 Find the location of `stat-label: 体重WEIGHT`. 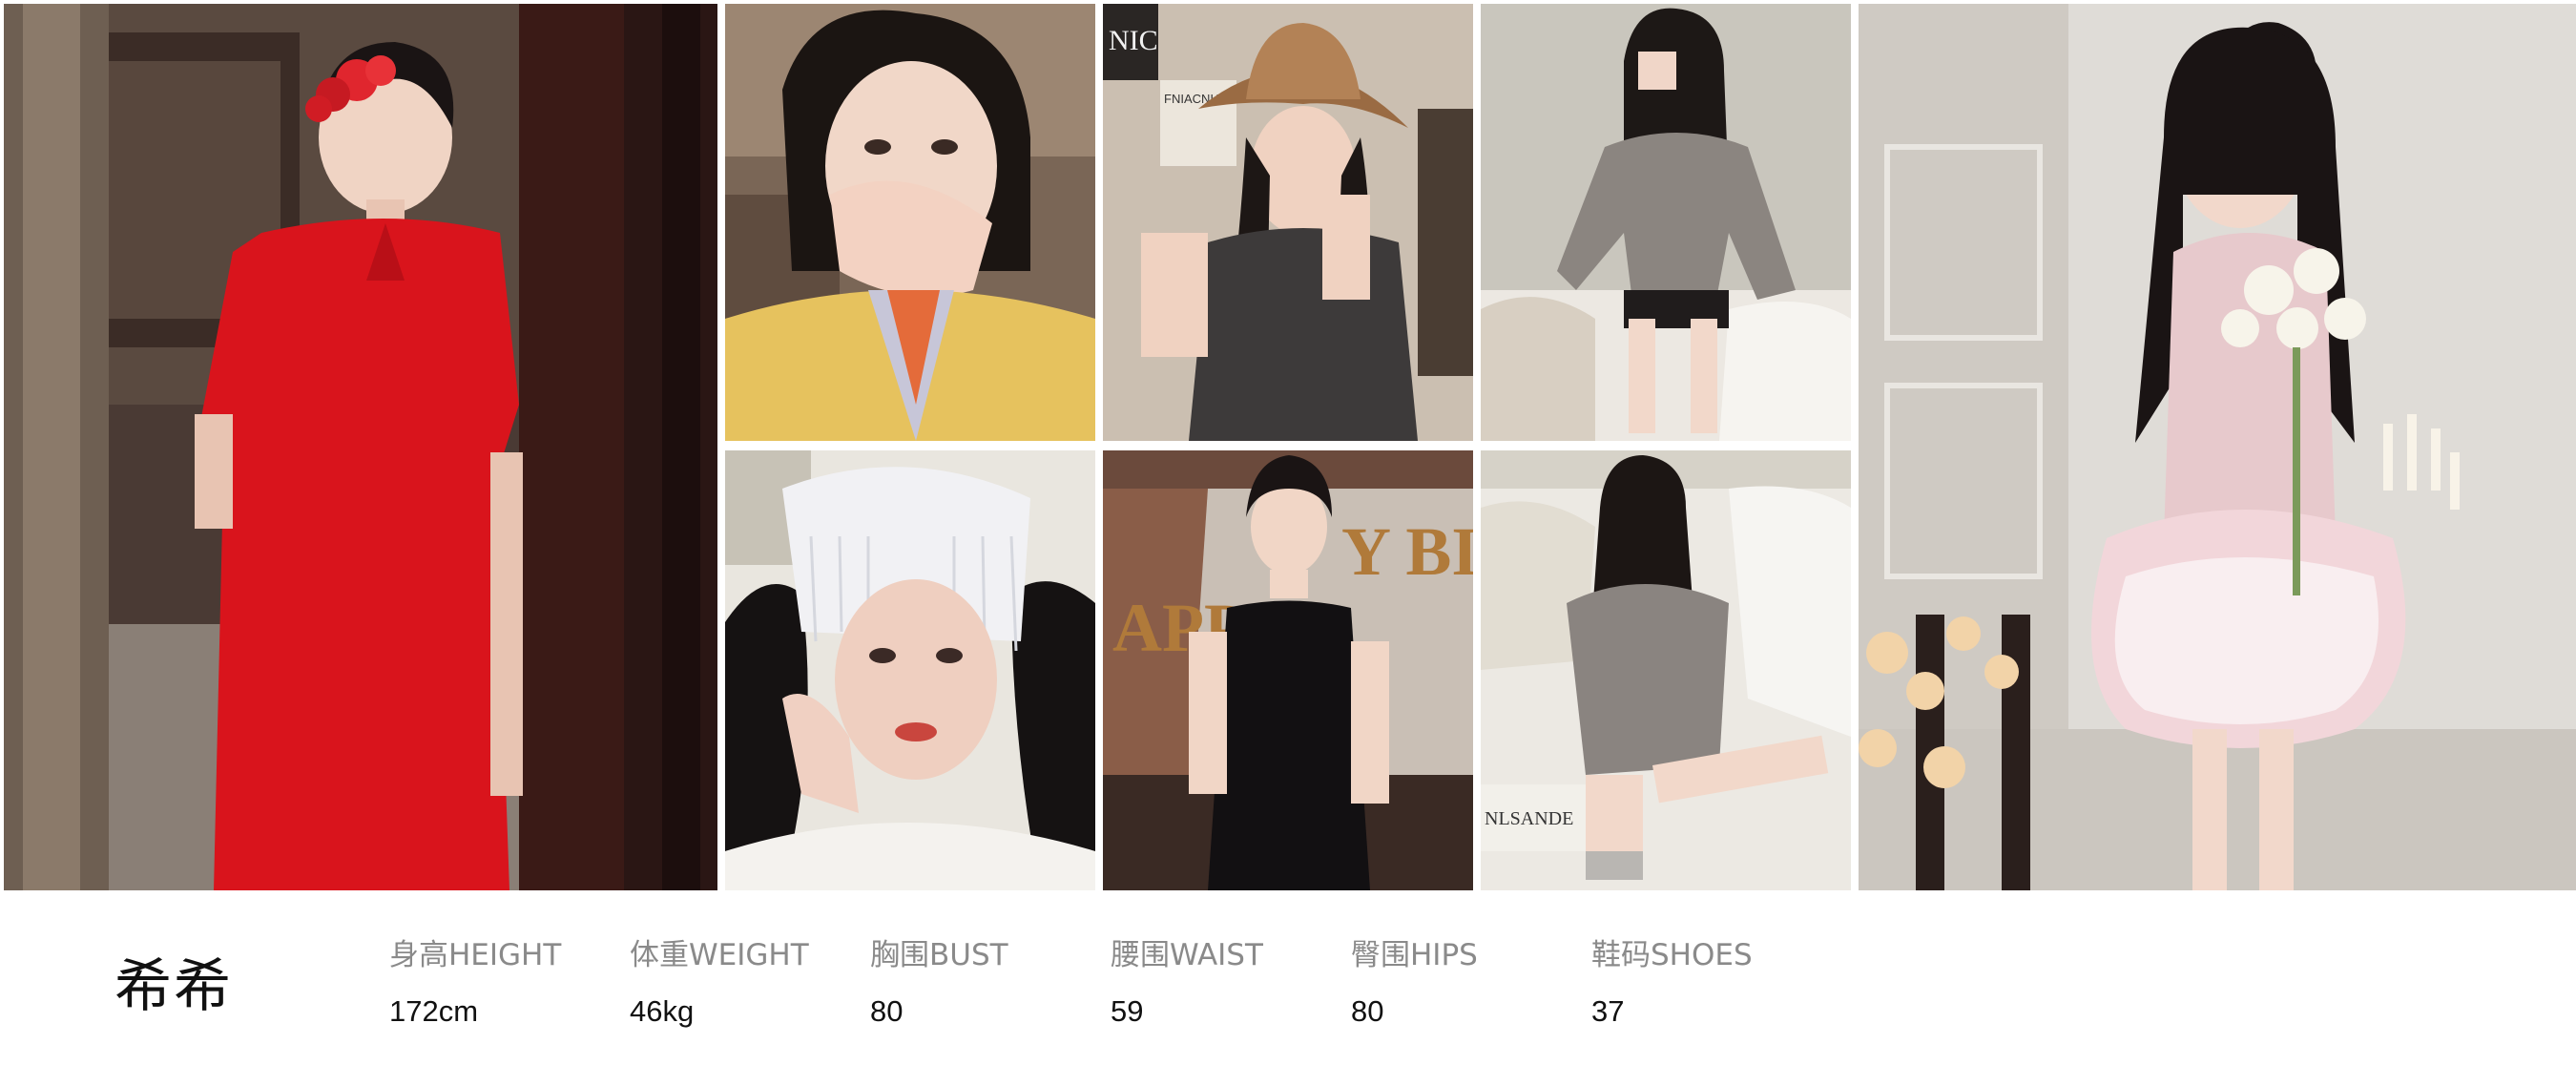

stat-label: 体重WEIGHT is located at coordinates (719, 955).